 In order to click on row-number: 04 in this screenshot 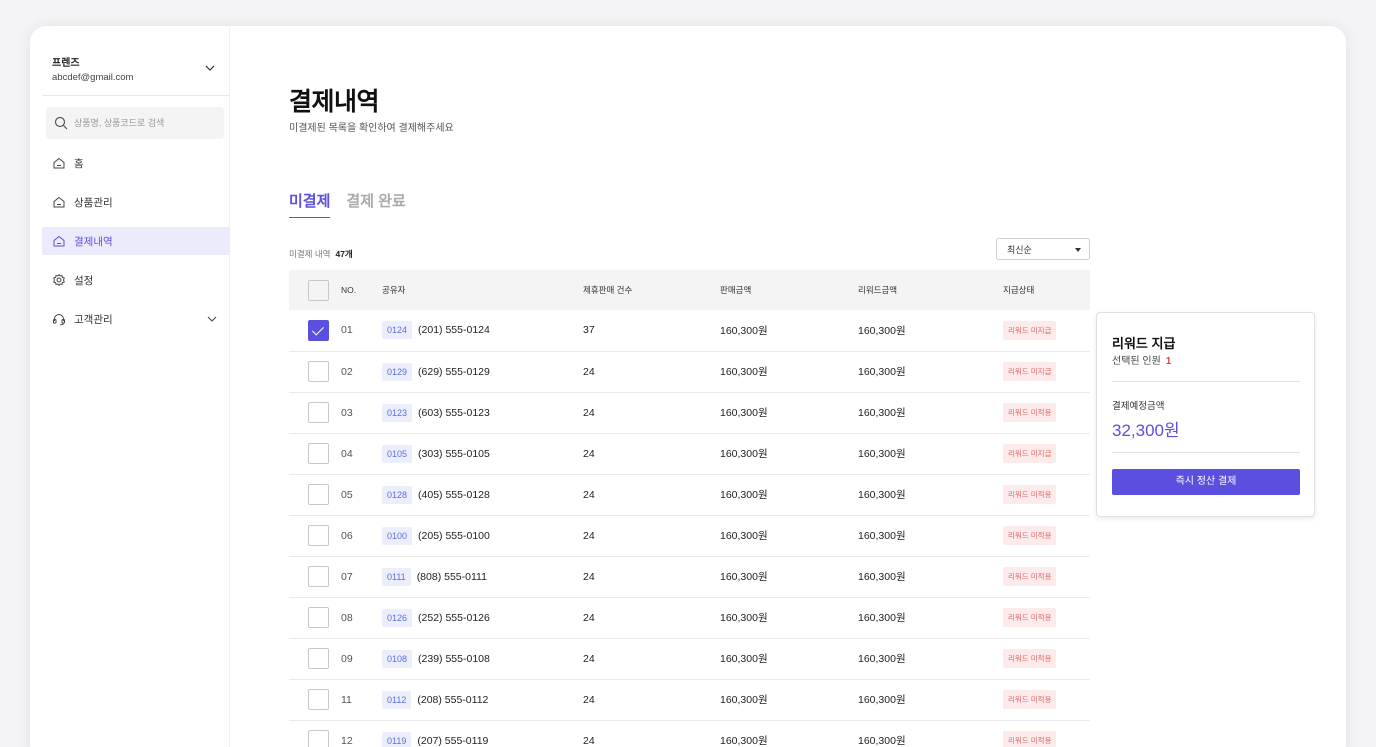, I will do `click(347, 453)`.